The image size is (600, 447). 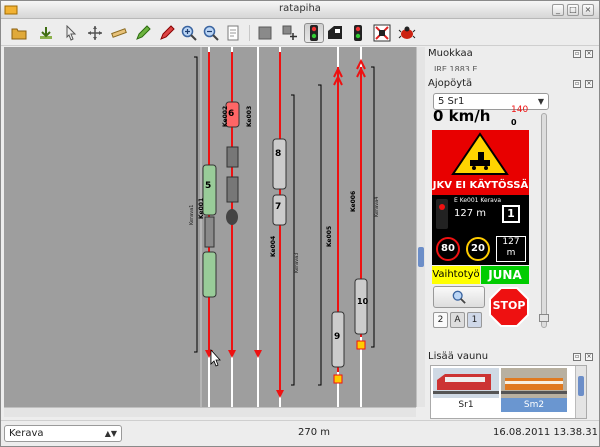 What do you see at coordinates (314, 432) in the screenshot?
I see `distance-readout: 270 m` at bounding box center [314, 432].